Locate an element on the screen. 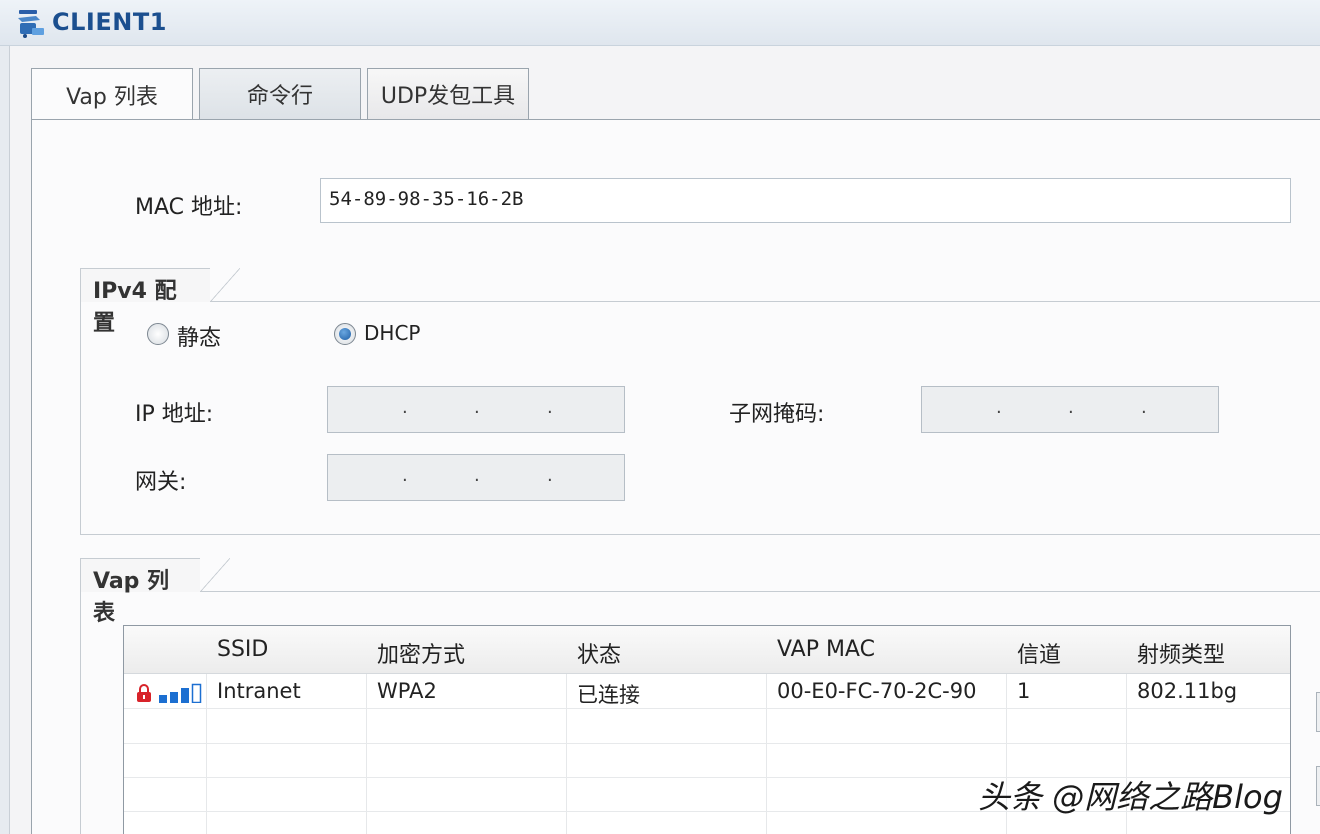  tab-command-line: 命令行 is located at coordinates (280, 93).